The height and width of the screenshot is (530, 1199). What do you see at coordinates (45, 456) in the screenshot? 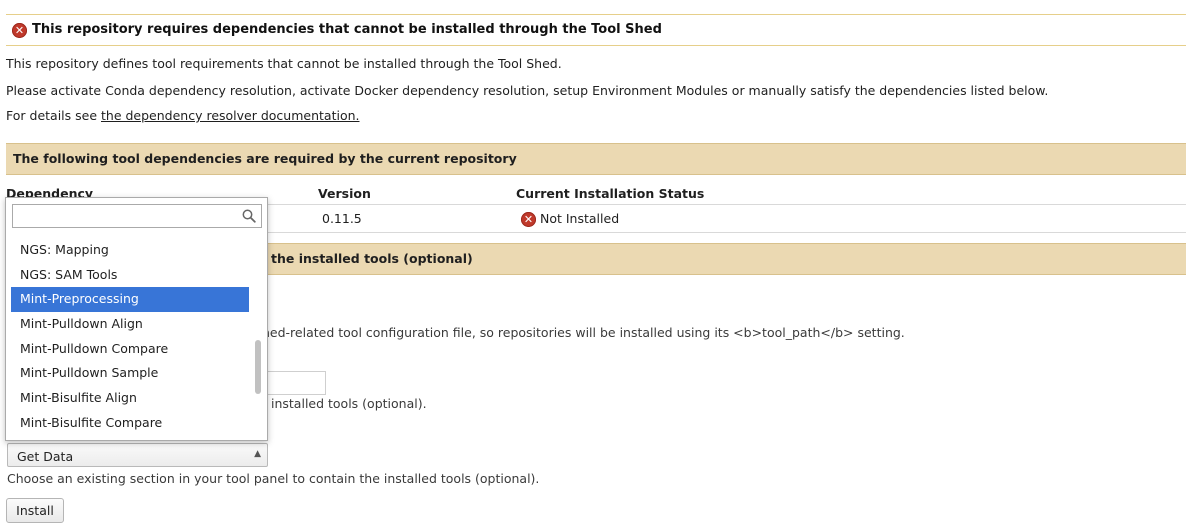
I see `tool-section-selected: Get Data` at bounding box center [45, 456].